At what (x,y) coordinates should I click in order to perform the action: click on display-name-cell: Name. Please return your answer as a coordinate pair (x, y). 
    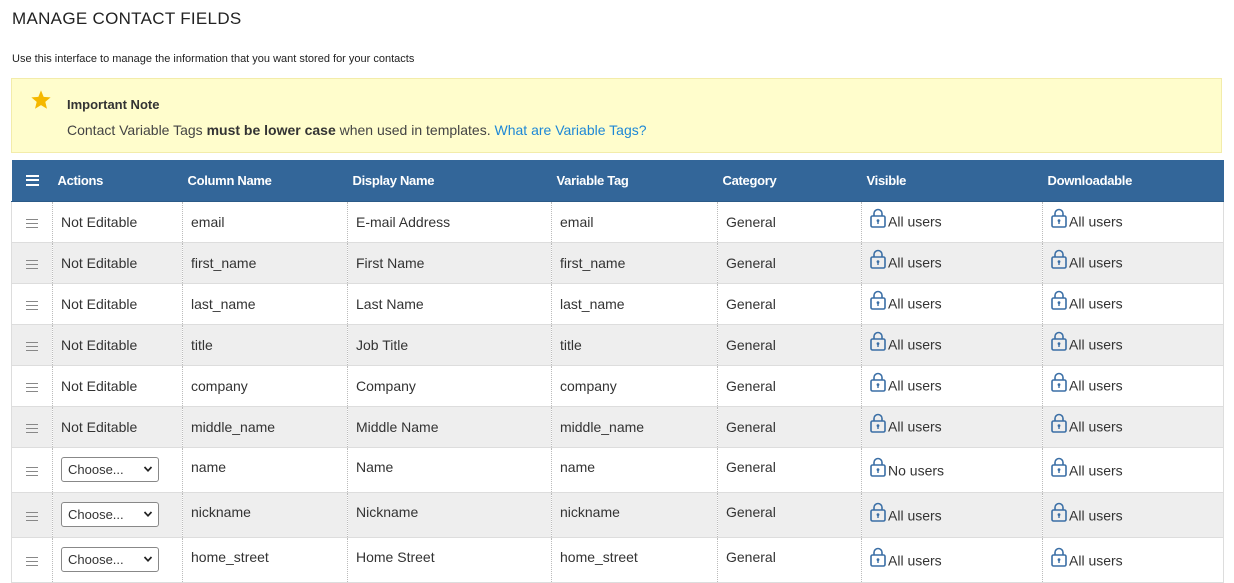
    Looking at the image, I should click on (449, 470).